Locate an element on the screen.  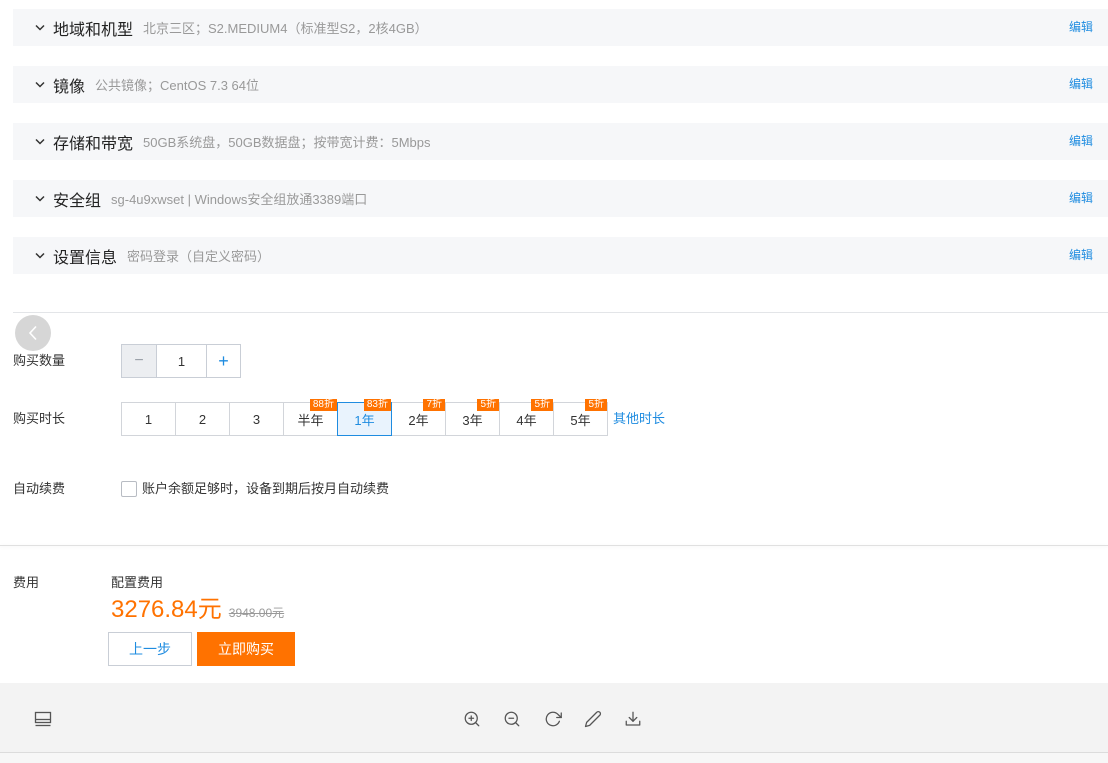
viewer-toolbar is located at coordinates (554, 717).